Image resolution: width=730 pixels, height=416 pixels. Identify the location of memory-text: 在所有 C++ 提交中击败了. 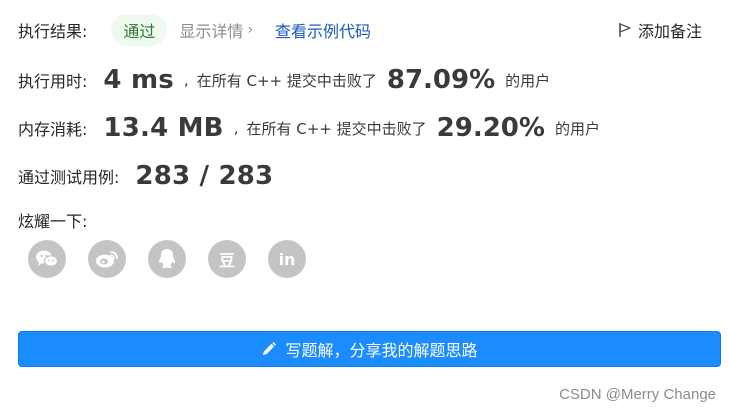
(336, 128).